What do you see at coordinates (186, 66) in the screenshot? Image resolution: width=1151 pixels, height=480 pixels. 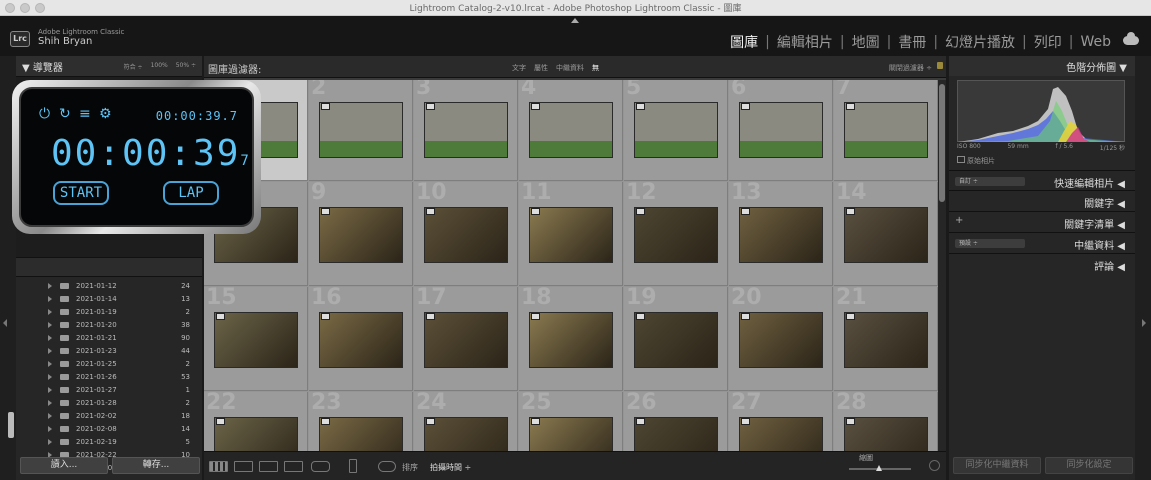 I see `zoom-50-option: 50% ÷` at bounding box center [186, 66].